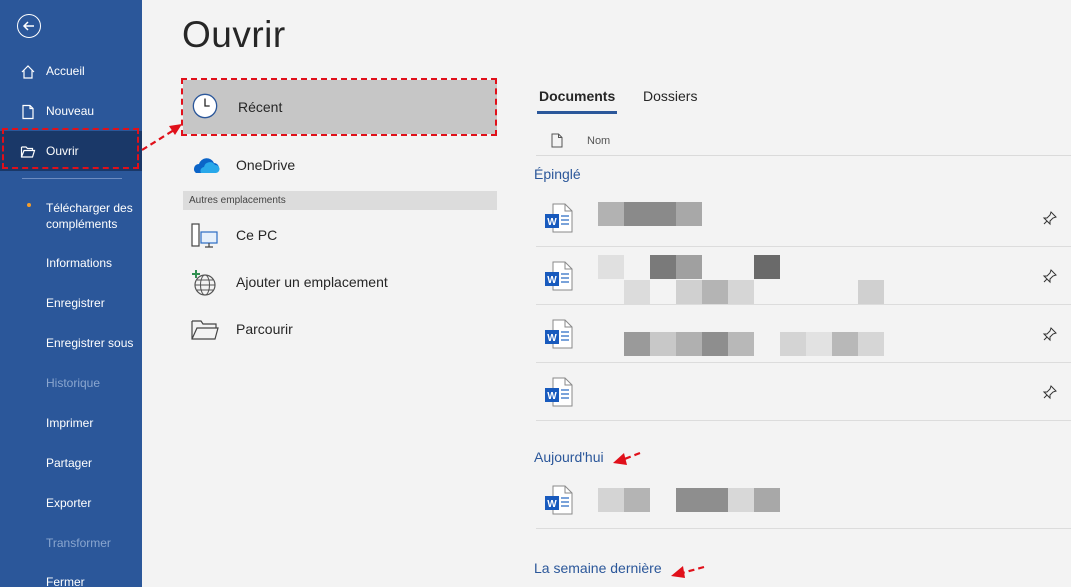 Image resolution: width=1071 pixels, height=587 pixels. I want to click on sidebar-item-label: Informations, so click(79, 263).